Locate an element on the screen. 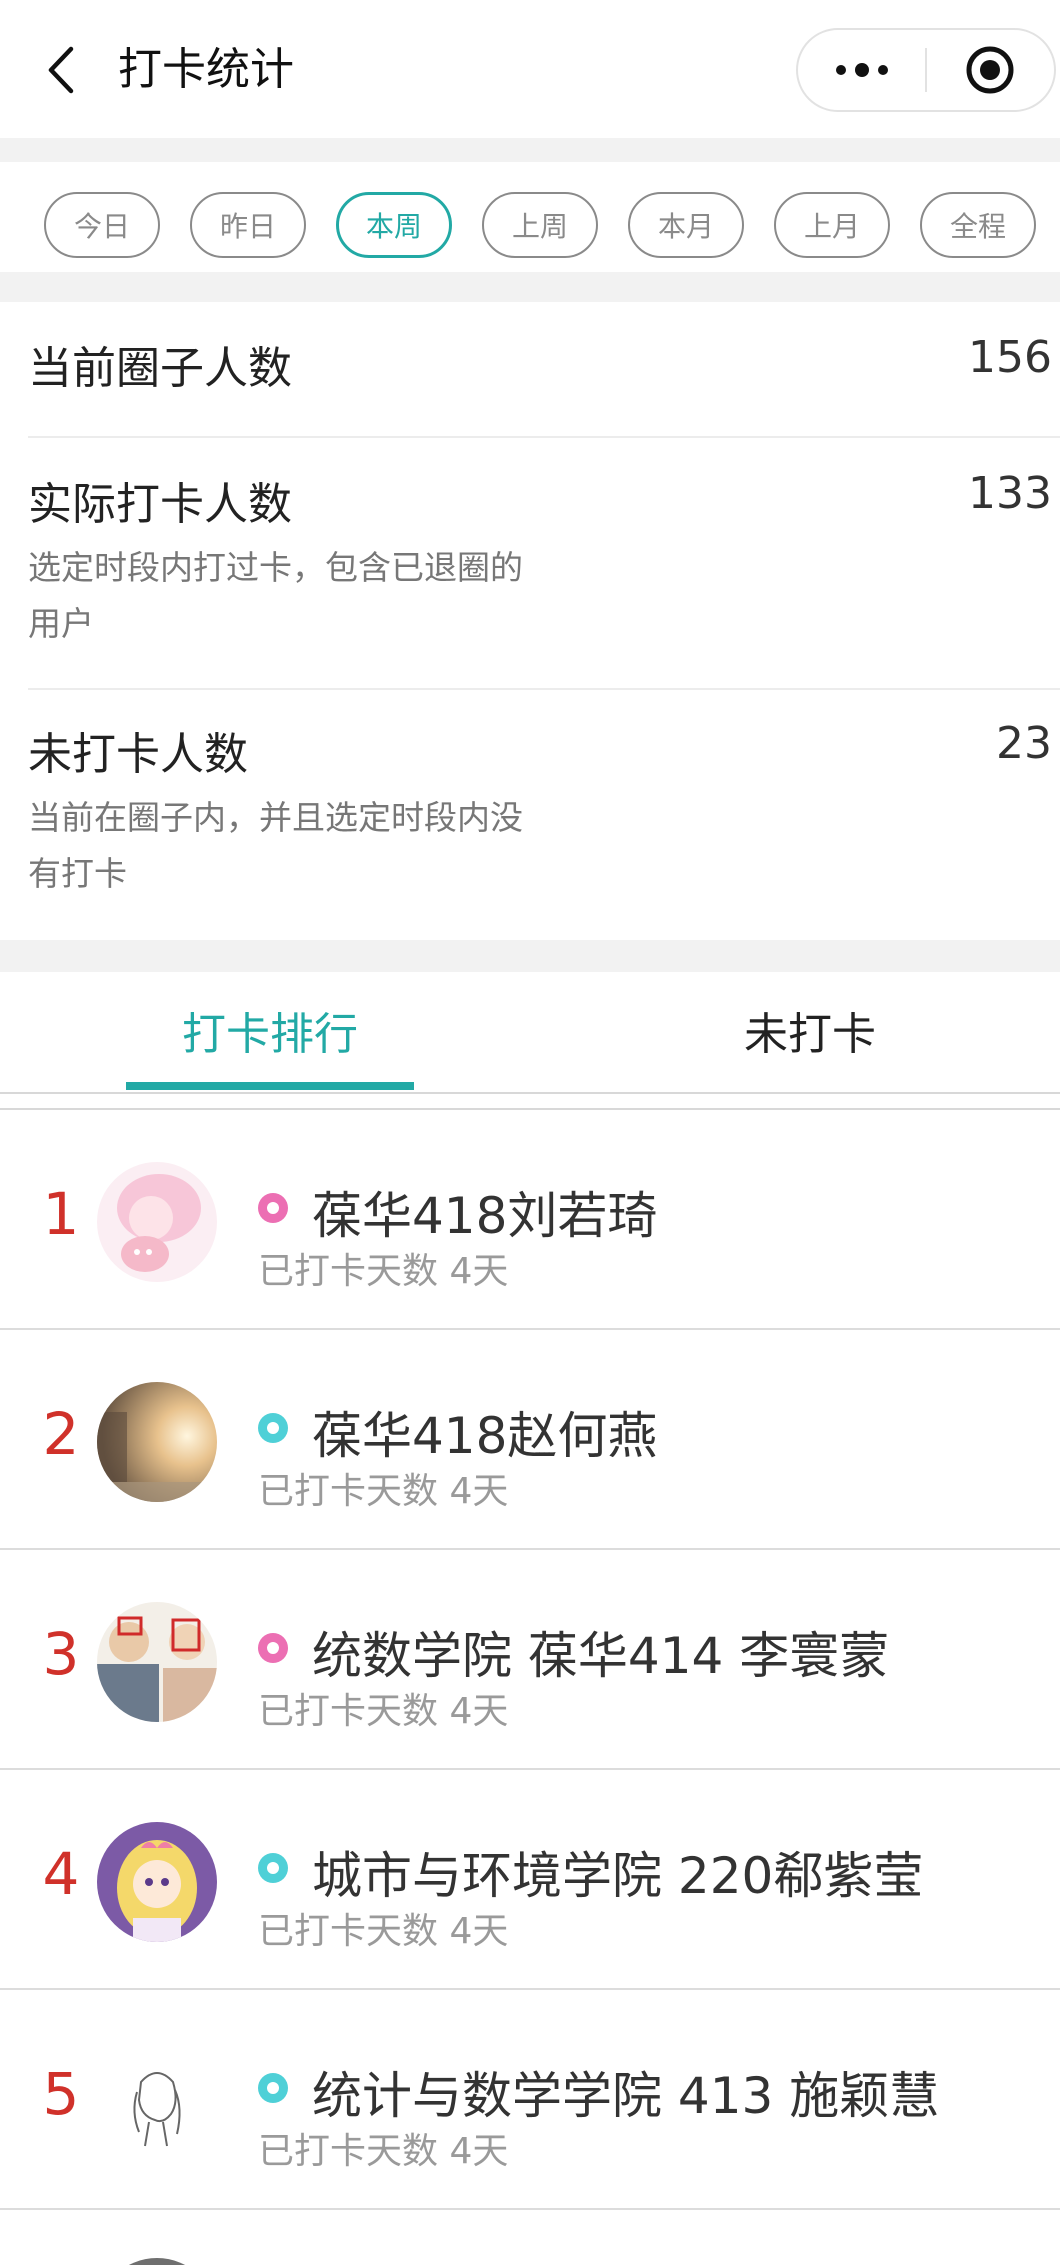 The image size is (1060, 2265). stat-members-label: 当前圈子人数 is located at coordinates (160, 368).